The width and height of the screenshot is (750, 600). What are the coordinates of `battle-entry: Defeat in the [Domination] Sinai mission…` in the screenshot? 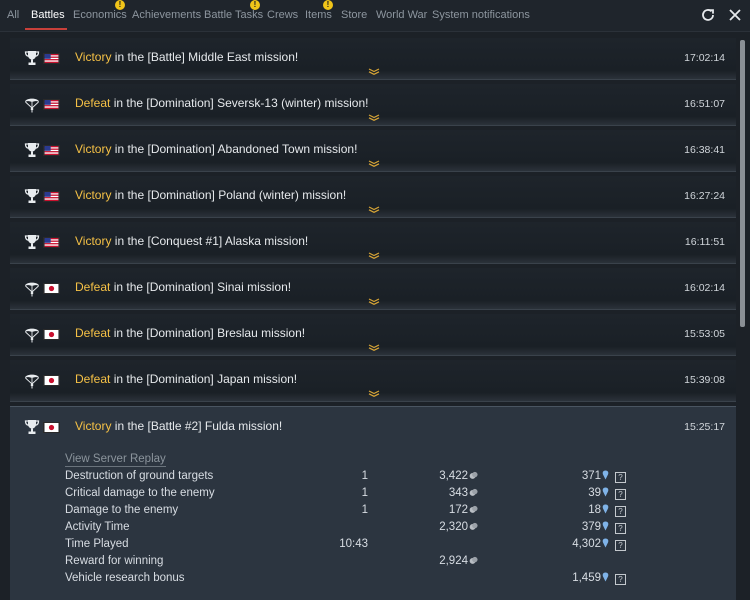 It's located at (373, 289).